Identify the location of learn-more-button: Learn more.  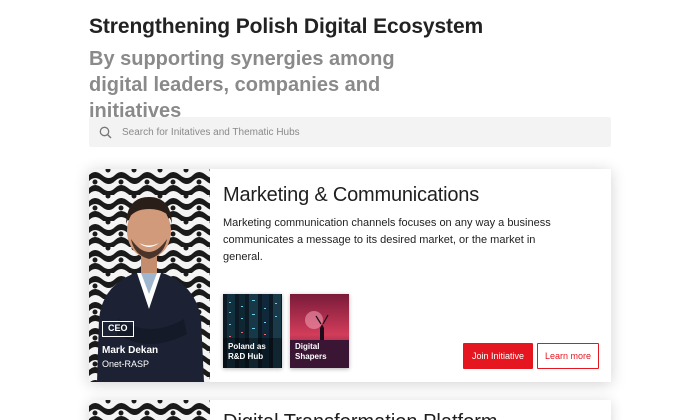
(568, 356).